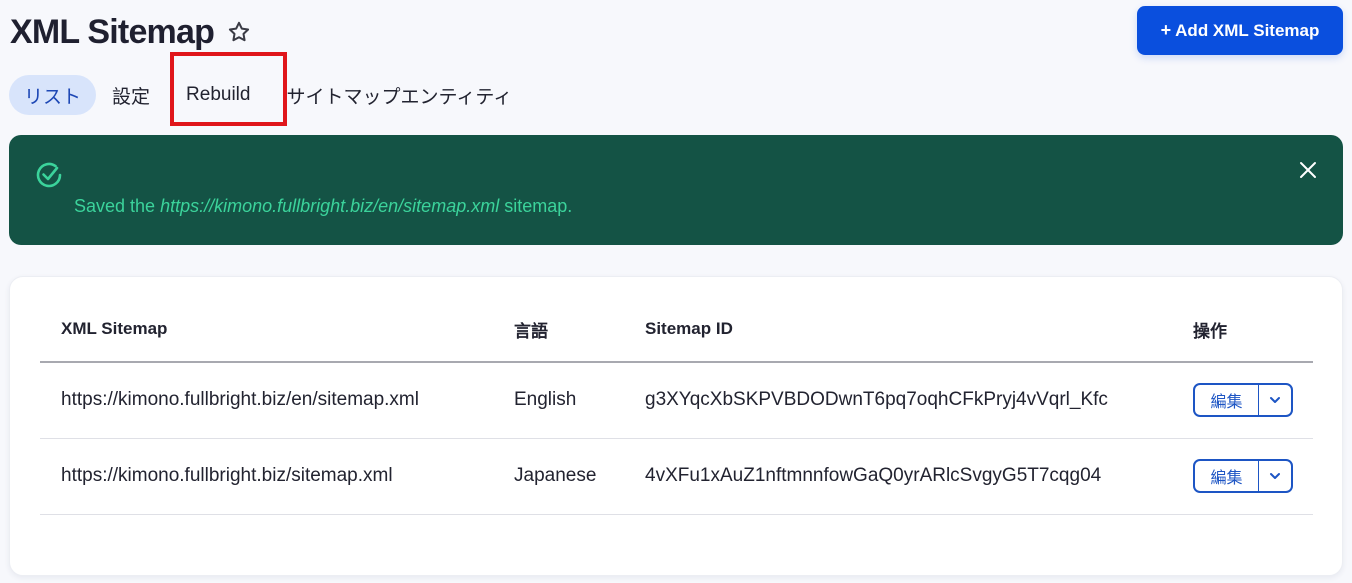 The height and width of the screenshot is (583, 1352). What do you see at coordinates (536, 206) in the screenshot?
I see `status-text-after: sitemap.` at bounding box center [536, 206].